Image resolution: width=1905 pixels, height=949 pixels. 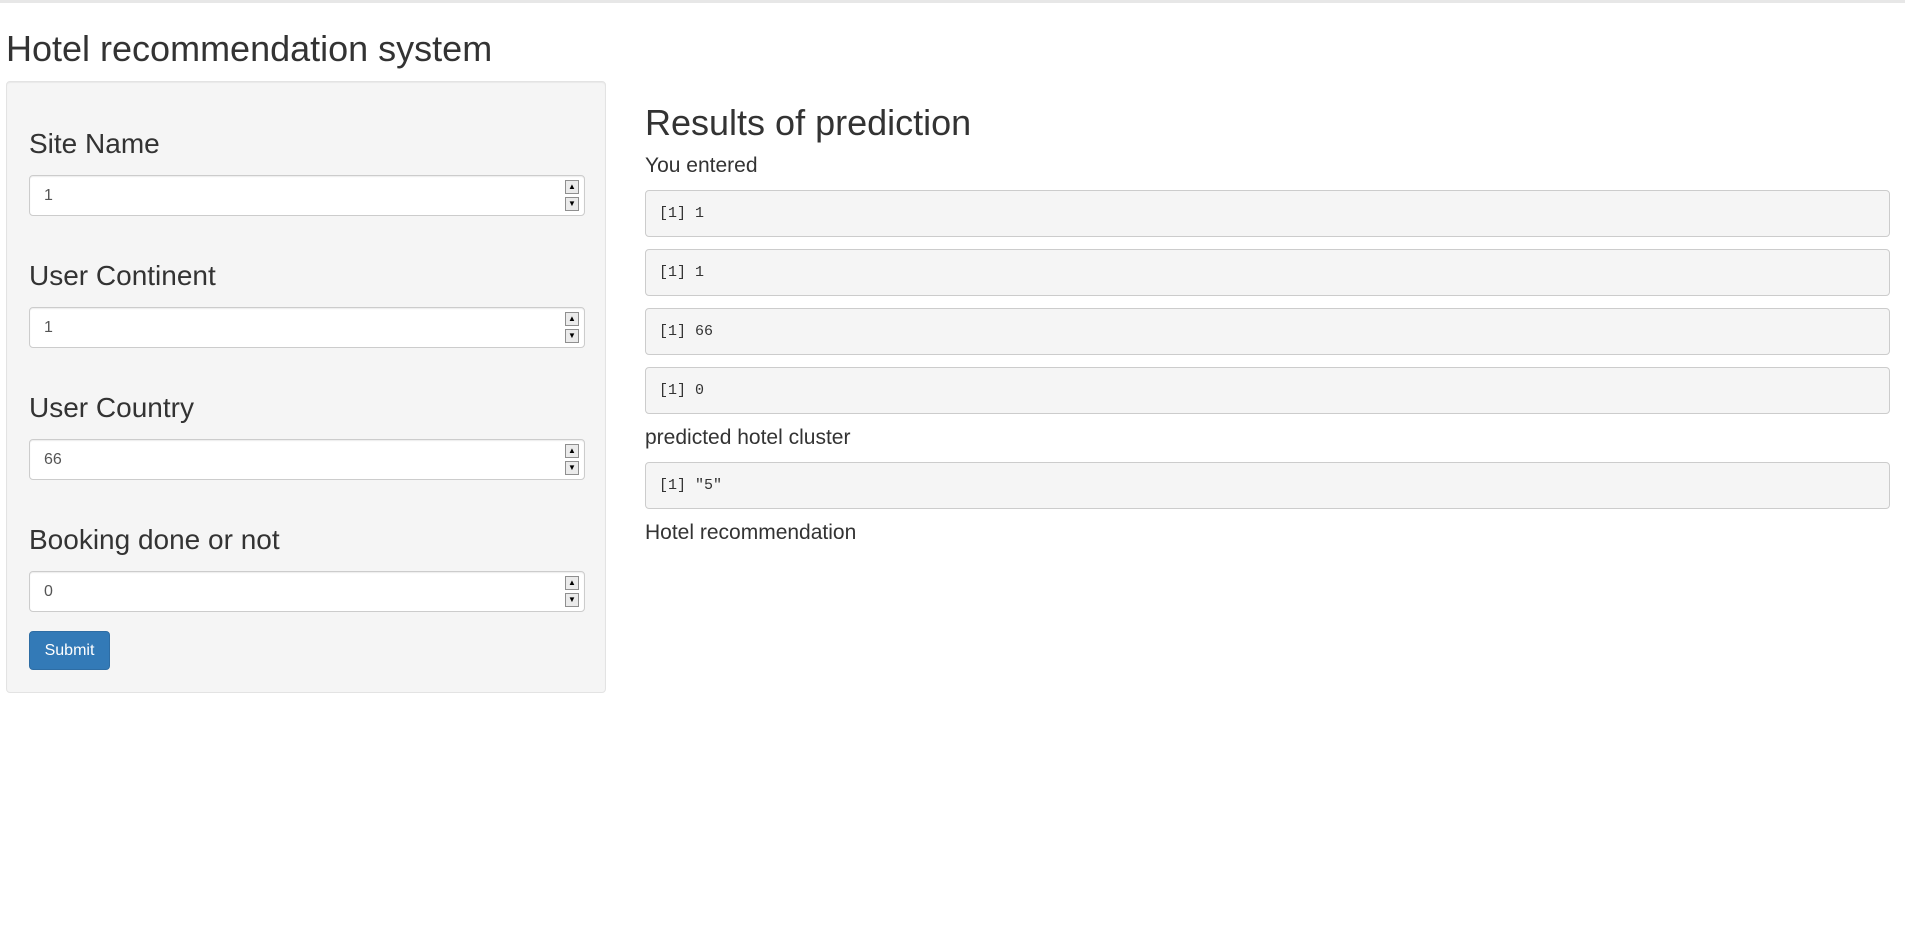 What do you see at coordinates (751, 532) in the screenshot?
I see `recommendation-label: Hotel recommendation` at bounding box center [751, 532].